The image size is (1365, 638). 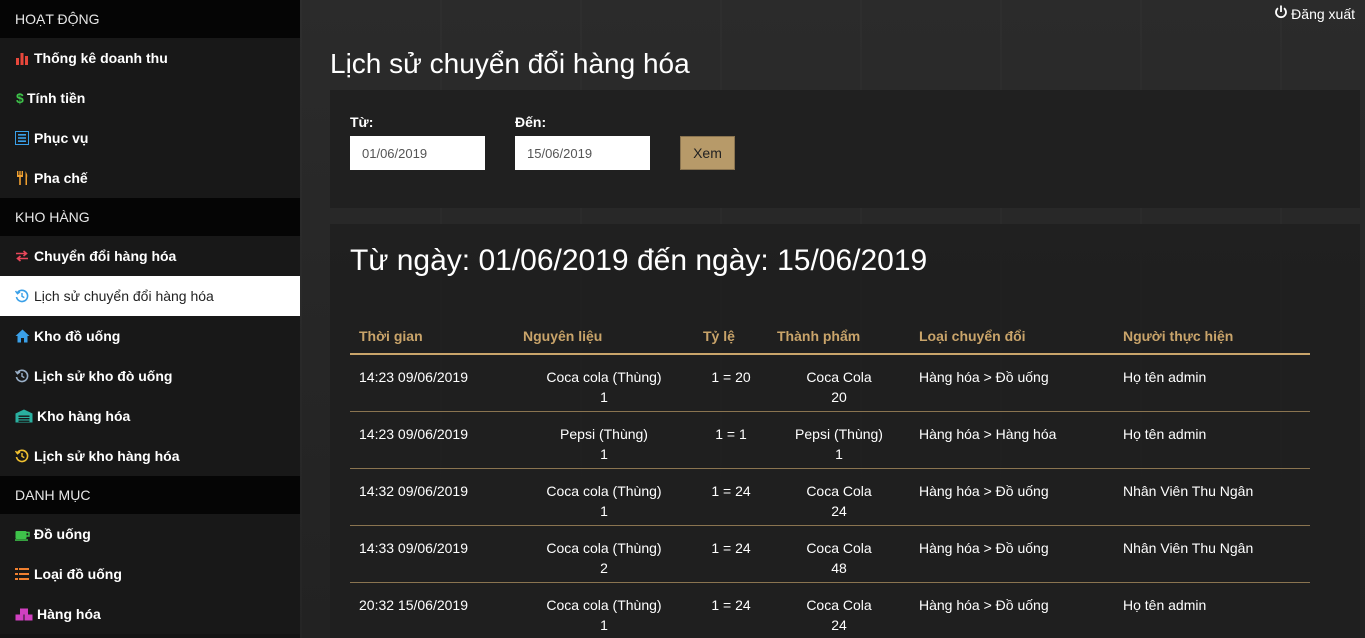 I want to click on cell-type: Hàng hóa > Hàng hóa, so click(x=1012, y=440).